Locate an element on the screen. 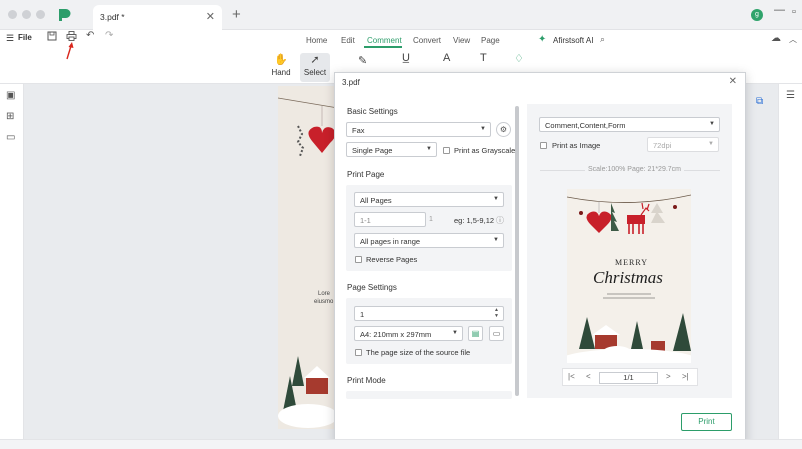 The width and height of the screenshot is (802, 449). document-tab: 3.pdf * ✕ is located at coordinates (157, 17).